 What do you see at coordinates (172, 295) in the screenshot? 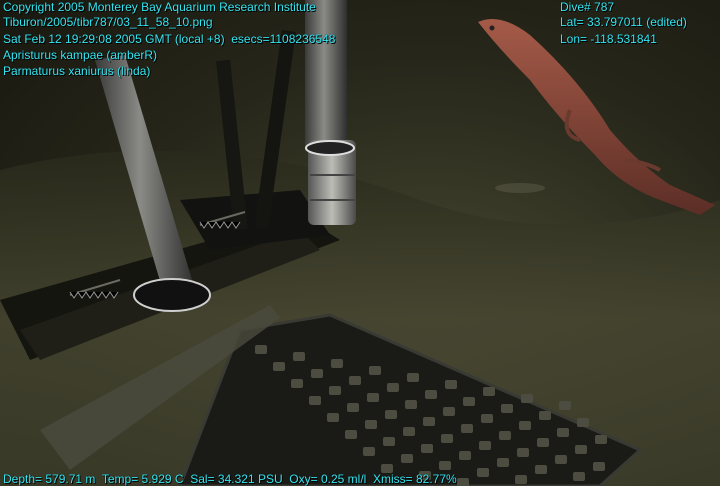
I see `core-ring-left` at bounding box center [172, 295].